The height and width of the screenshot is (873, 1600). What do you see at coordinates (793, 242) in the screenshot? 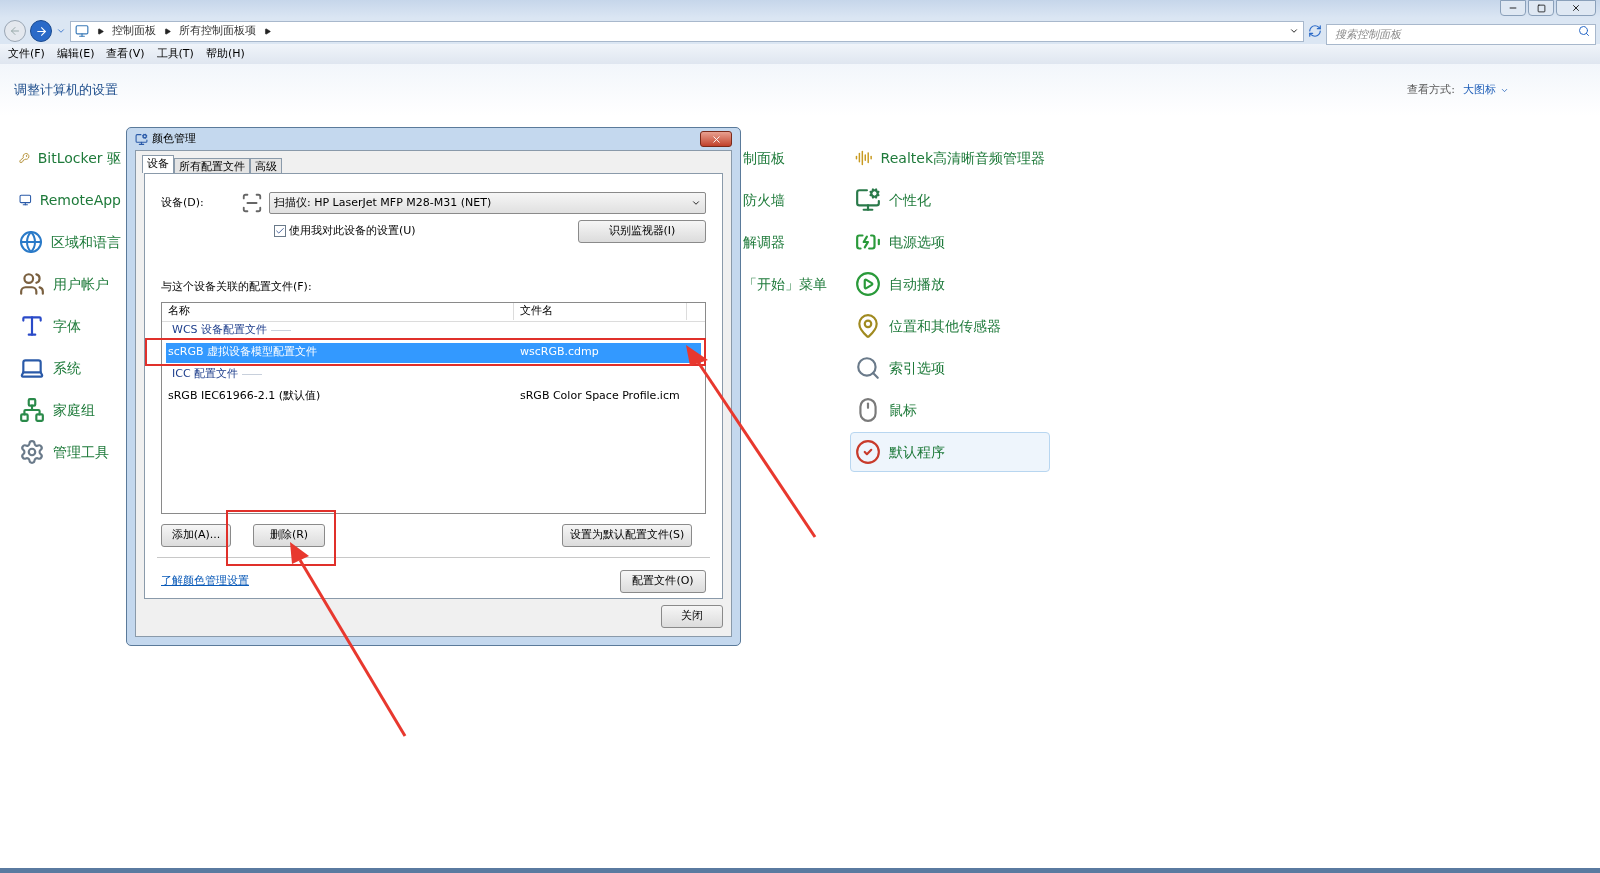
I see `control-panel-item: 解调器` at bounding box center [793, 242].